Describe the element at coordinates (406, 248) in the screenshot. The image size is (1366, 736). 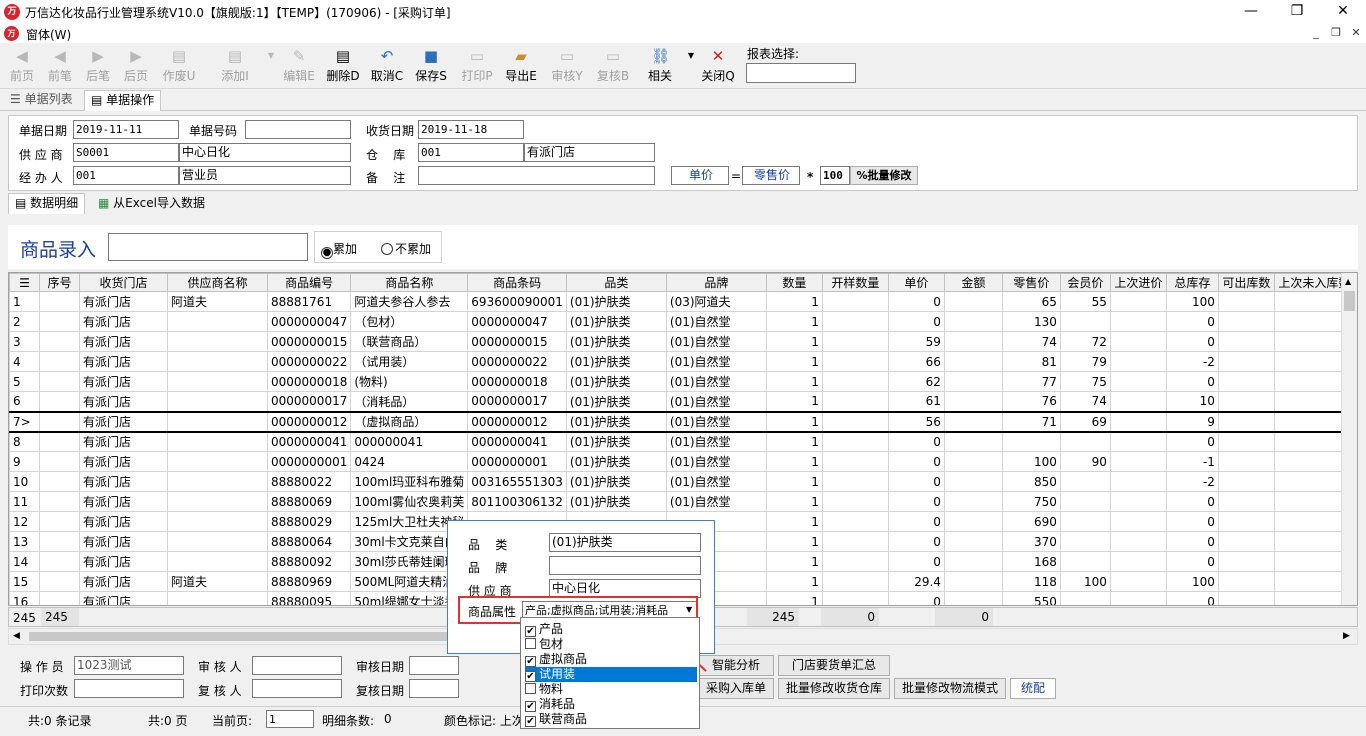
I see `no-accumulate-radio: 不累加` at that location.